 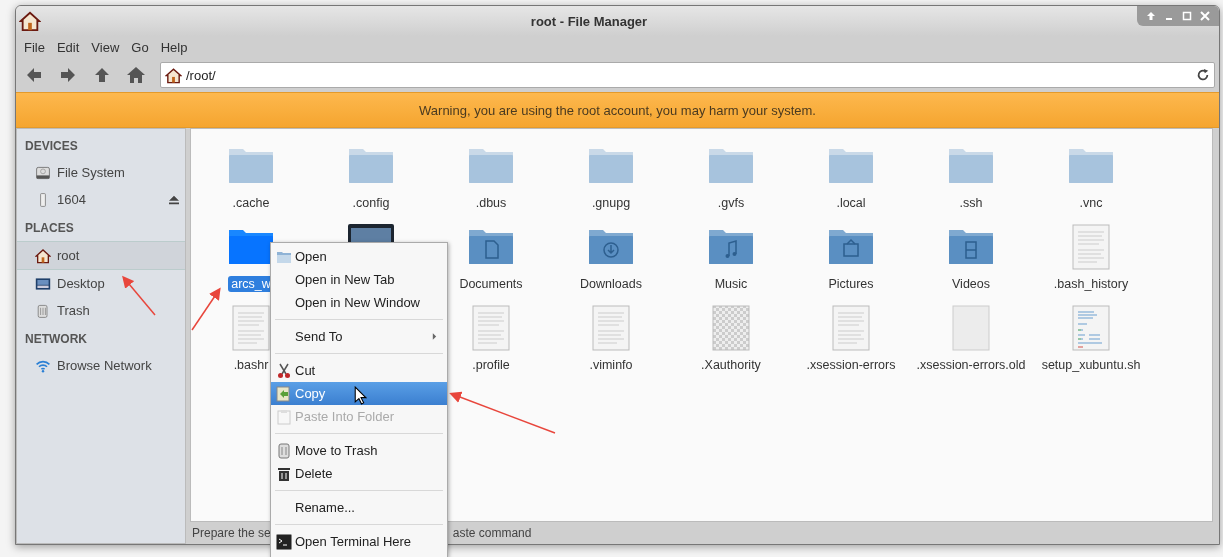 What do you see at coordinates (611, 284) in the screenshot?
I see `file-name: Downloads` at bounding box center [611, 284].